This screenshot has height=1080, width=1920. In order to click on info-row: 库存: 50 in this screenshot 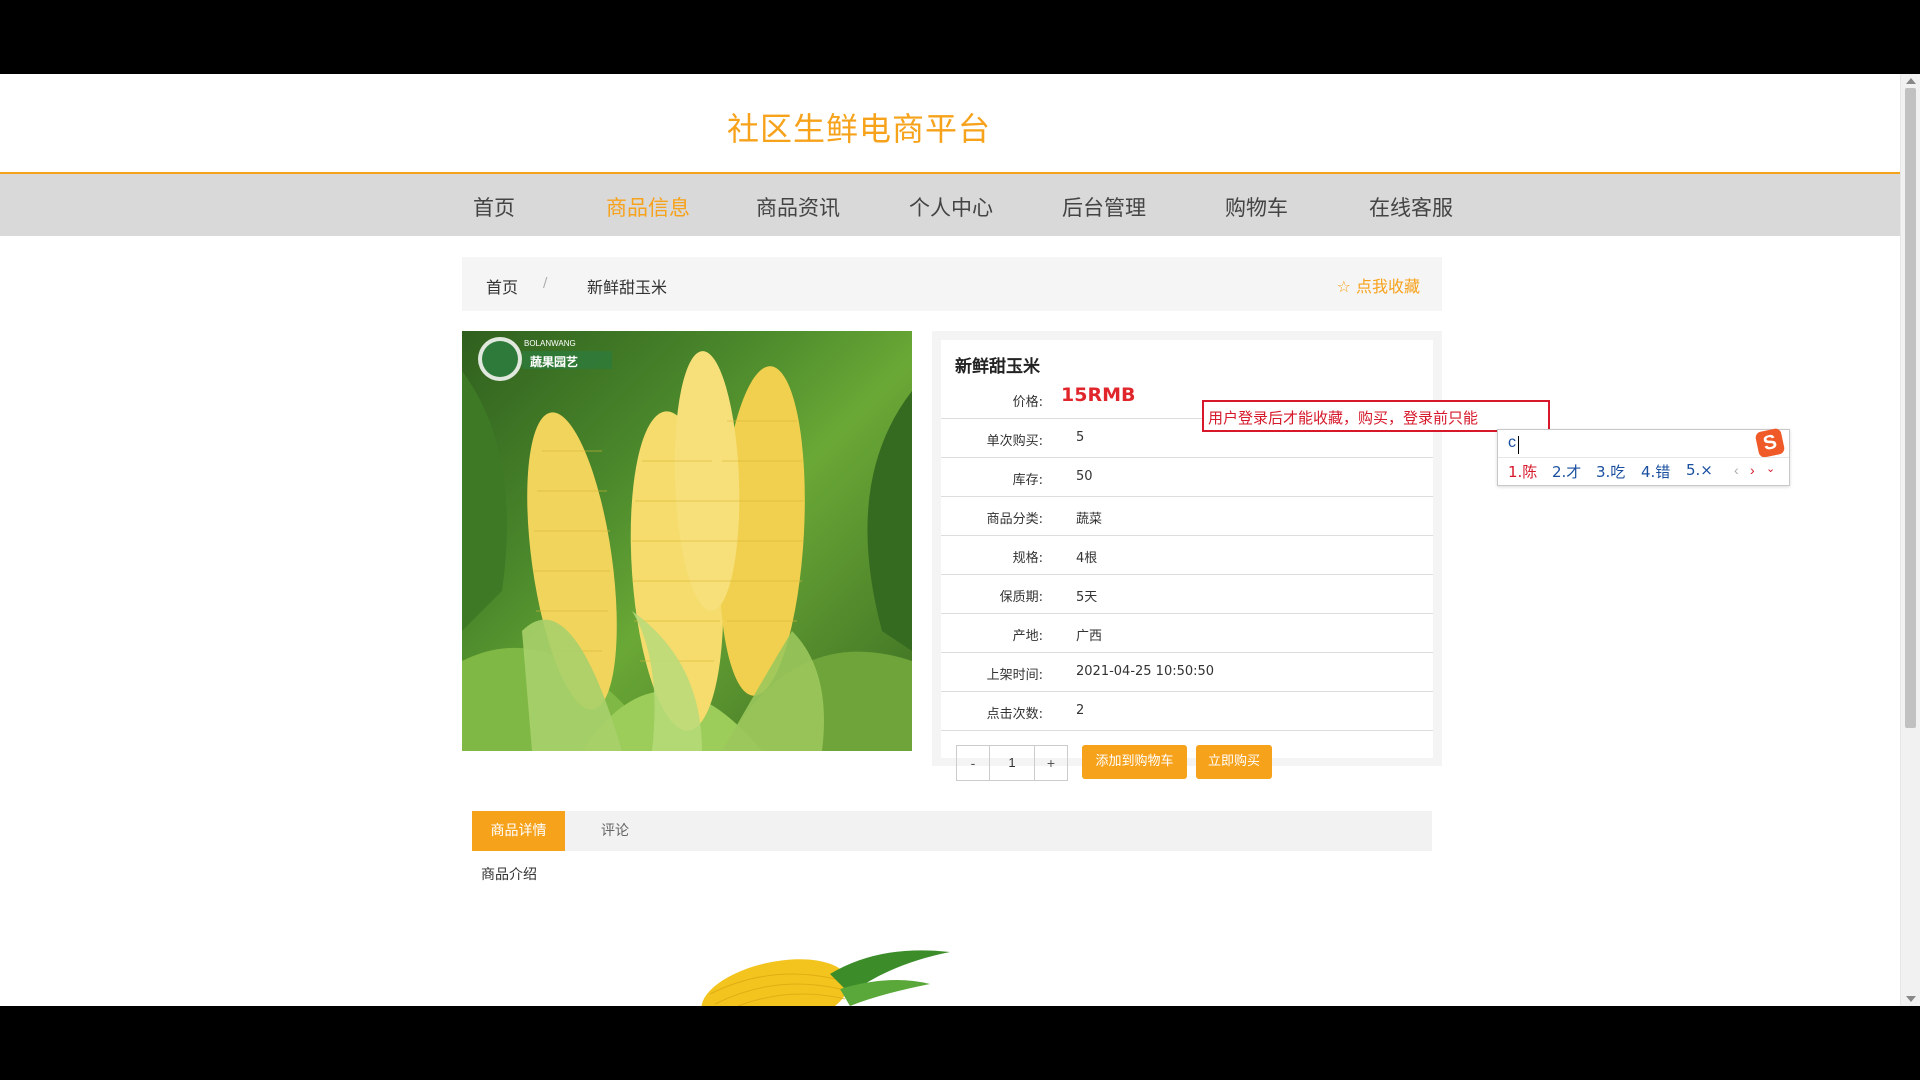, I will do `click(1187, 477)`.